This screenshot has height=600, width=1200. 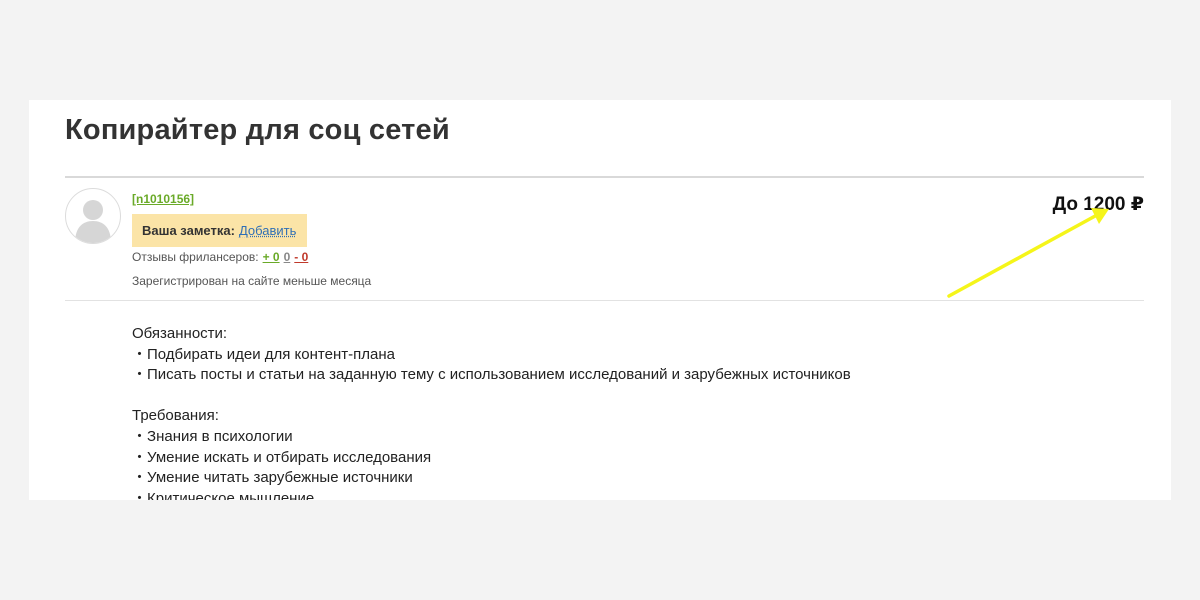 I want to click on requirements-heading: Требования:, so click(x=175, y=416).